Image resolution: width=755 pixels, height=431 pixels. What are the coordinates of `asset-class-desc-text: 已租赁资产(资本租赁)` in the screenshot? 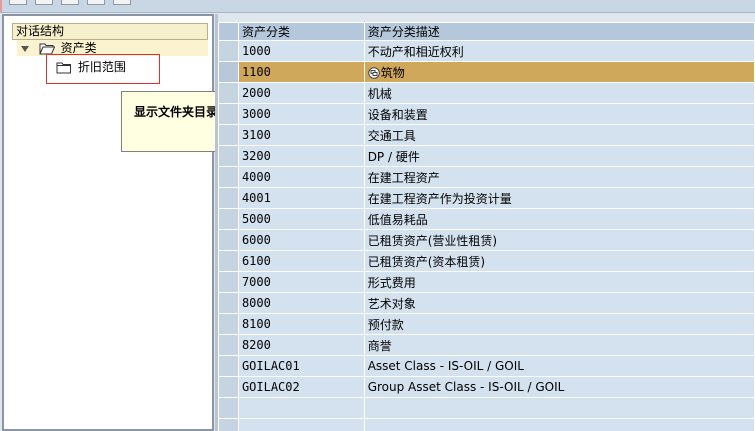 It's located at (426, 261).